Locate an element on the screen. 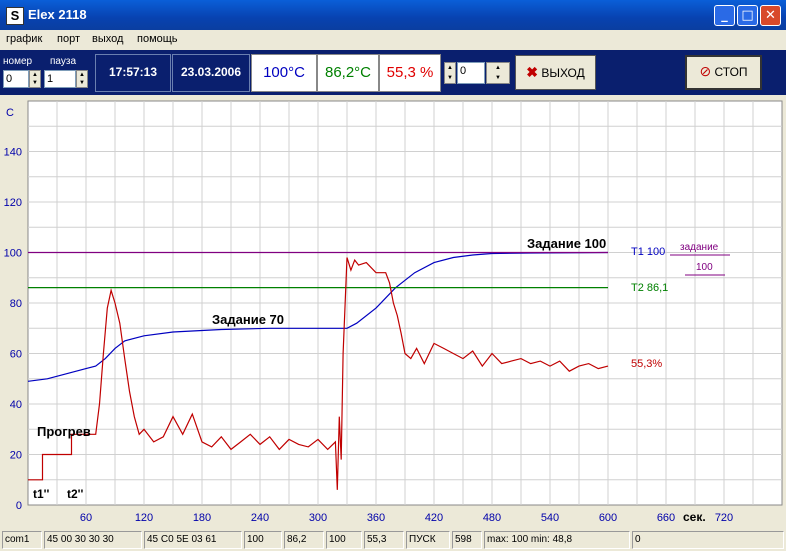 This screenshot has height=551, width=786. exit-label: ВЫХОД is located at coordinates (563, 73).